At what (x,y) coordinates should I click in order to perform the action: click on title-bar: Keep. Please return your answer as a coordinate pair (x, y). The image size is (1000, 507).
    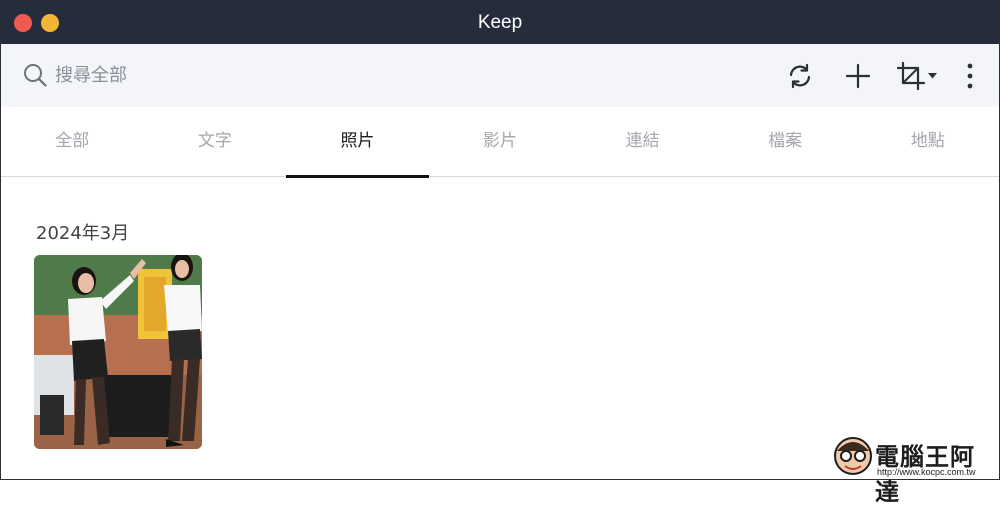
    Looking at the image, I should click on (500, 22).